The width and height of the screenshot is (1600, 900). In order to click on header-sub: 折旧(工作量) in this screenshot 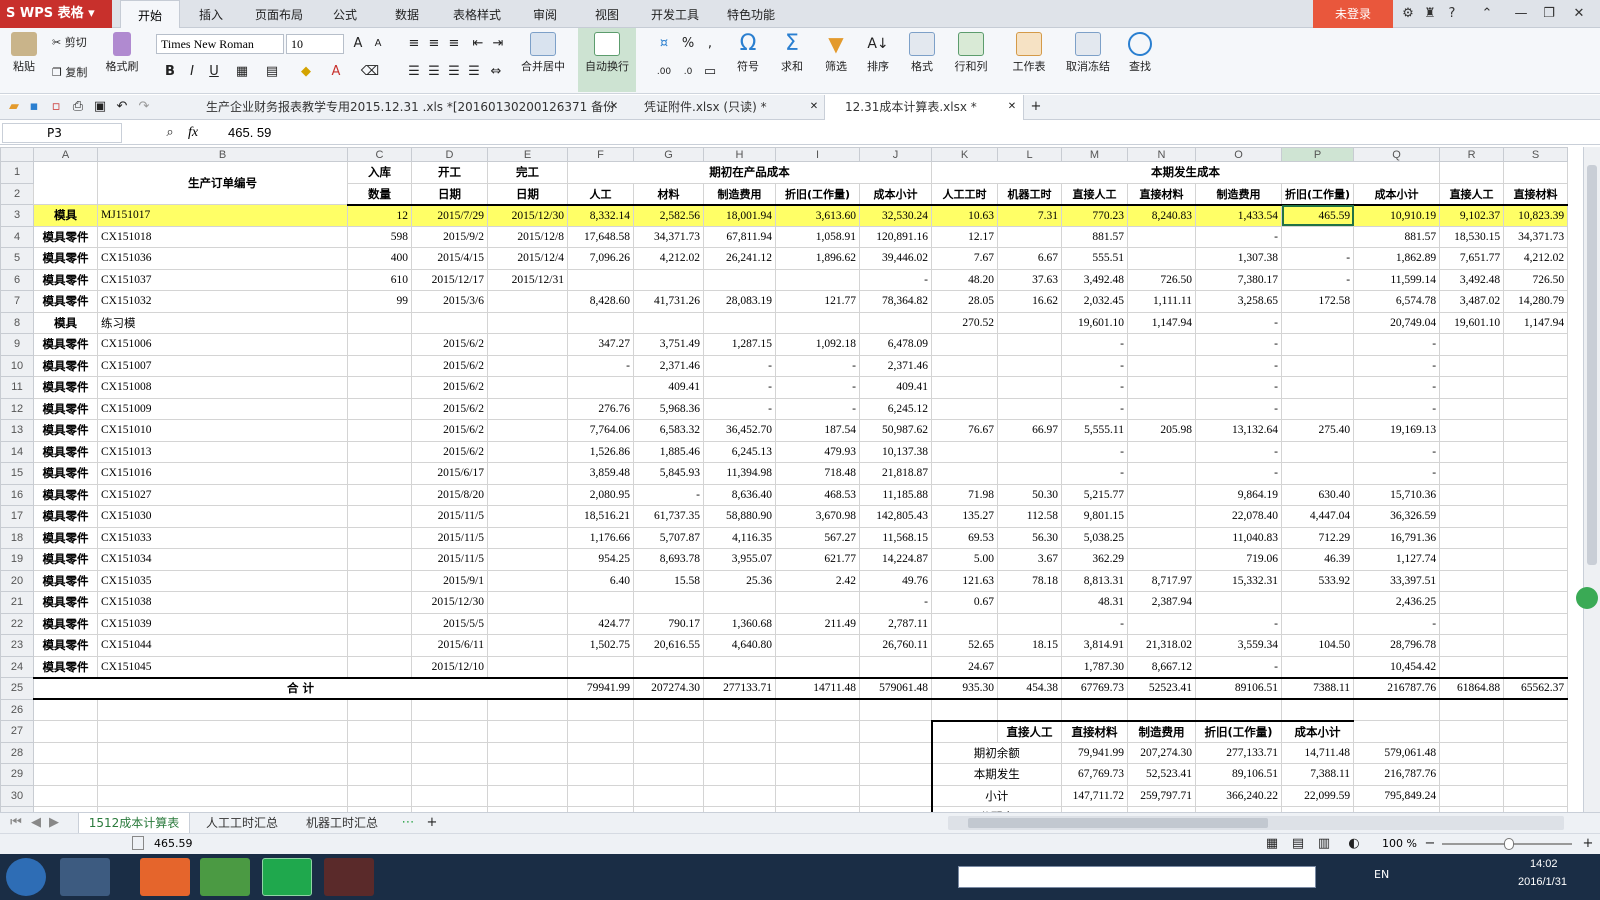, I will do `click(1317, 194)`.